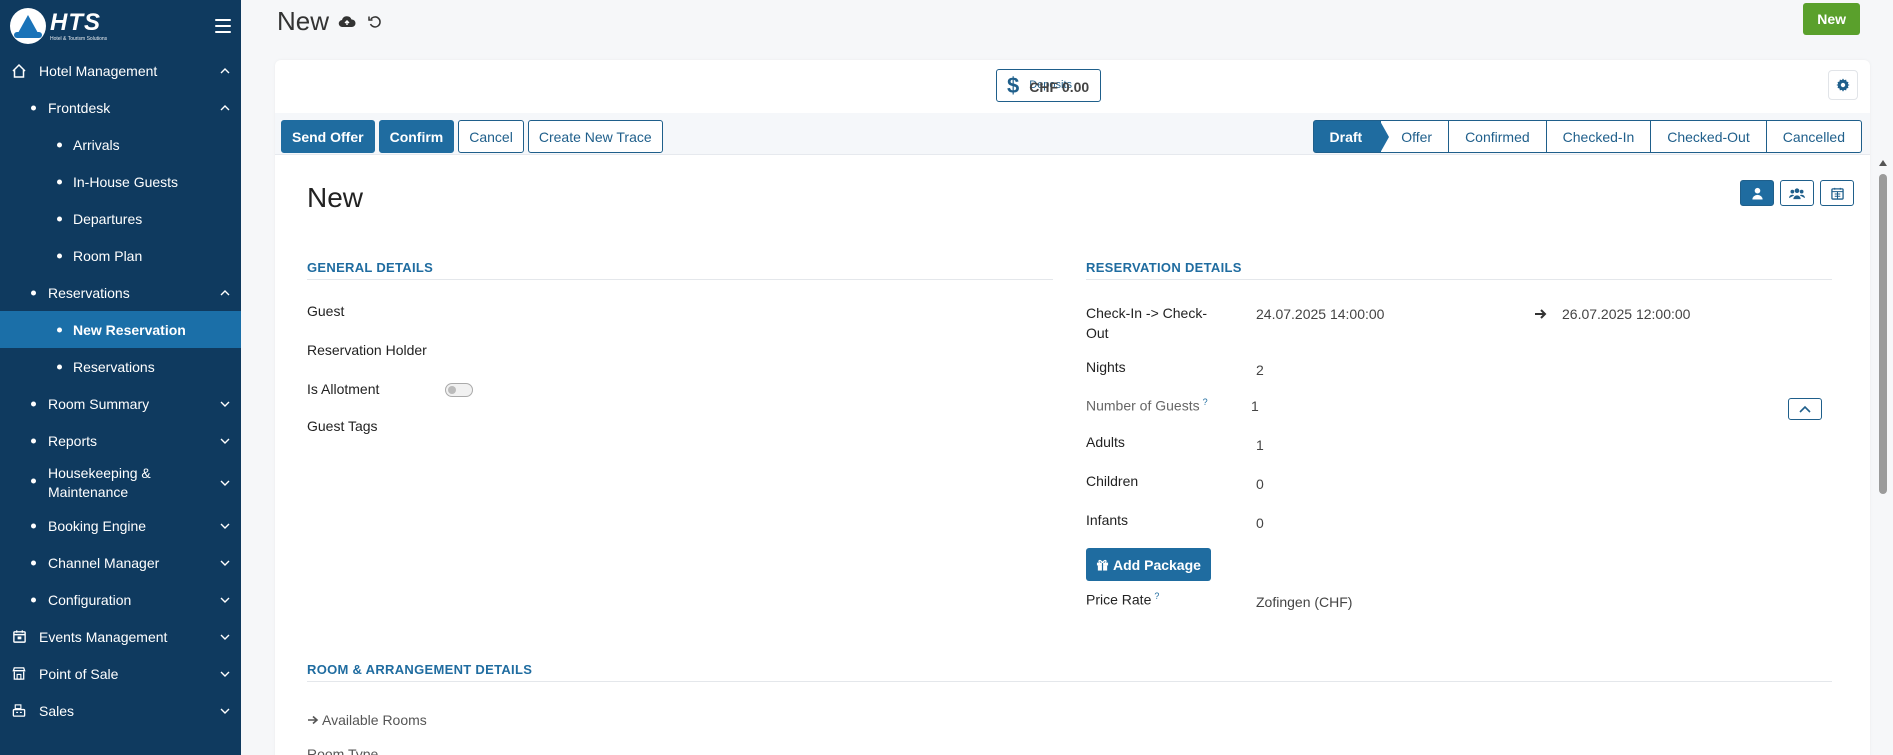  What do you see at coordinates (96, 144) in the screenshot?
I see `sidebar-item-label: Arrivals` at bounding box center [96, 144].